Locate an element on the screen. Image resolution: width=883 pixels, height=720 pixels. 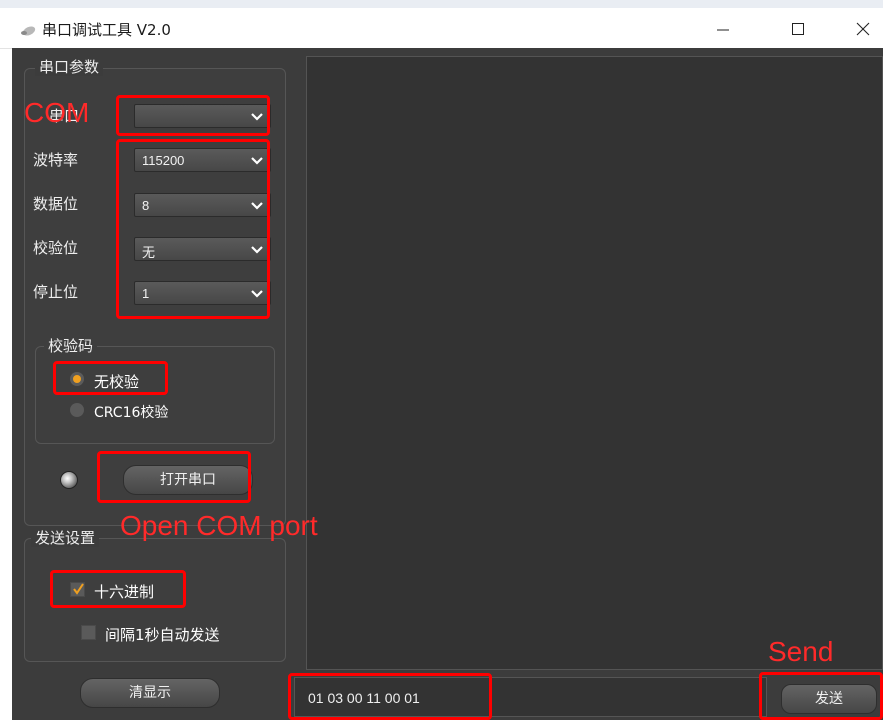
checksum-title: 校验码 is located at coordinates (71, 346).